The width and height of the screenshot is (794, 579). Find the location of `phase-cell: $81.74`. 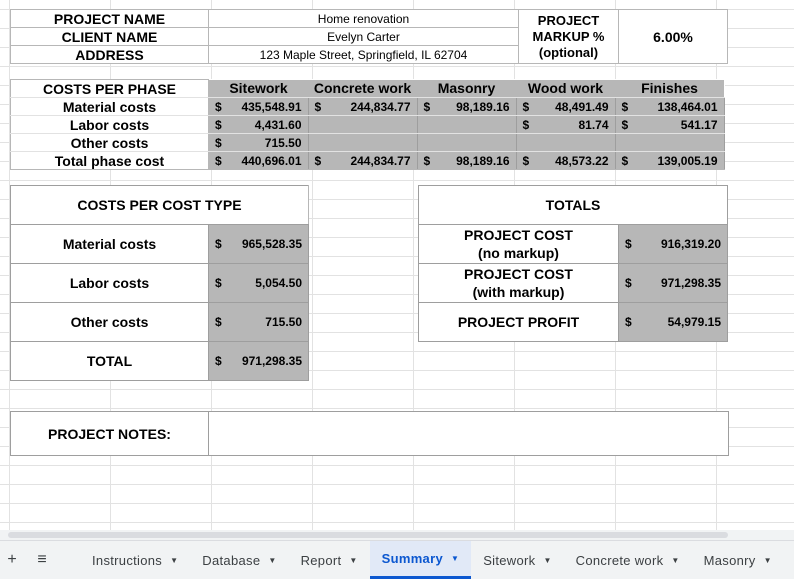

phase-cell: $81.74 is located at coordinates (566, 124).